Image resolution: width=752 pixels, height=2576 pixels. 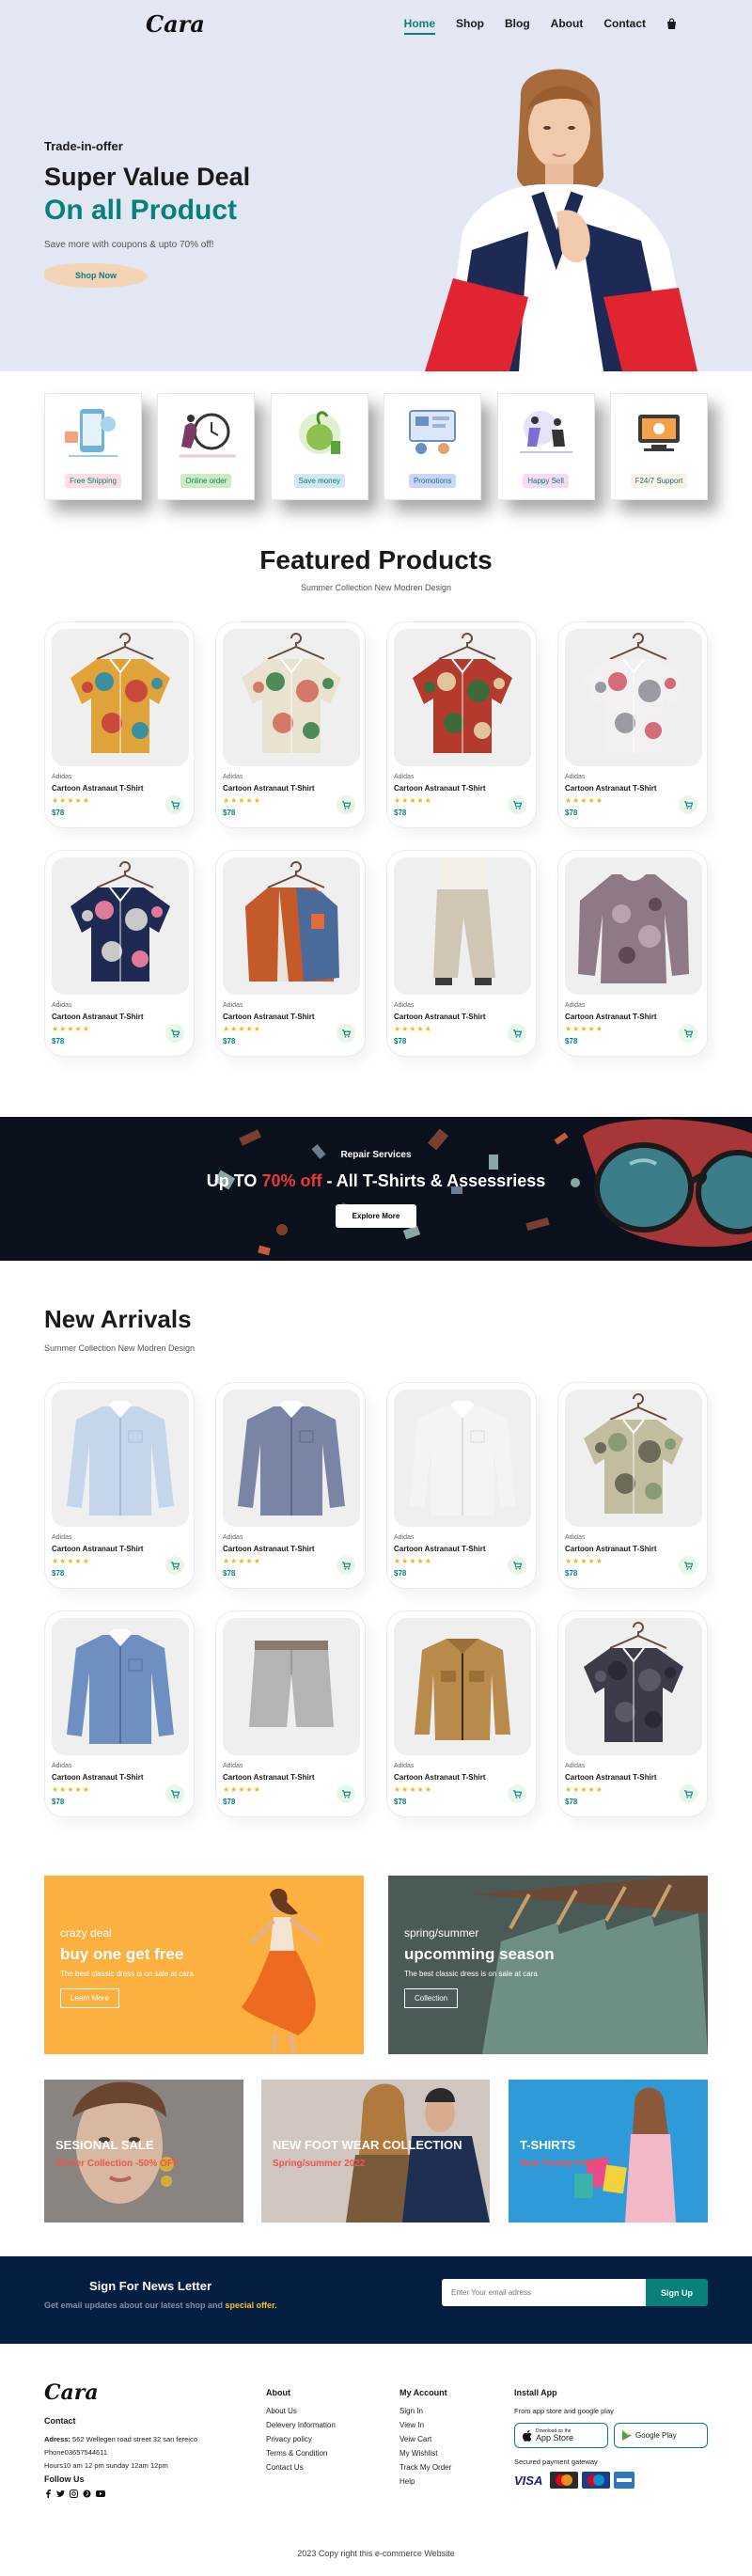 What do you see at coordinates (528, 2481) in the screenshot?
I see `visa-icon: VISA` at bounding box center [528, 2481].